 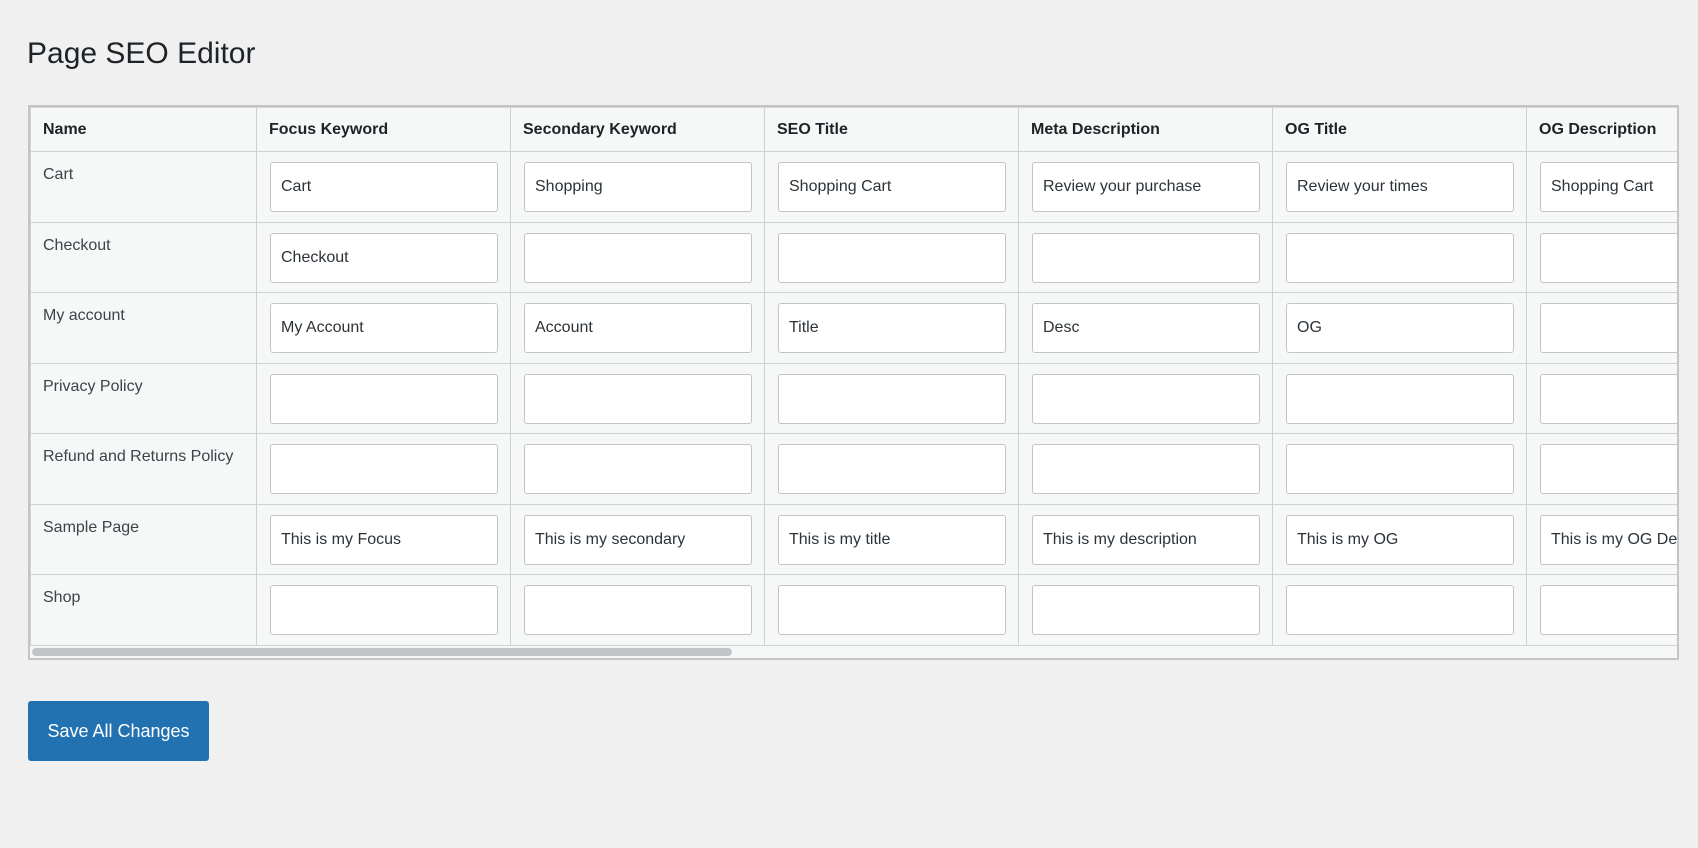 I want to click on horizontal-scrollbar, so click(x=382, y=652).